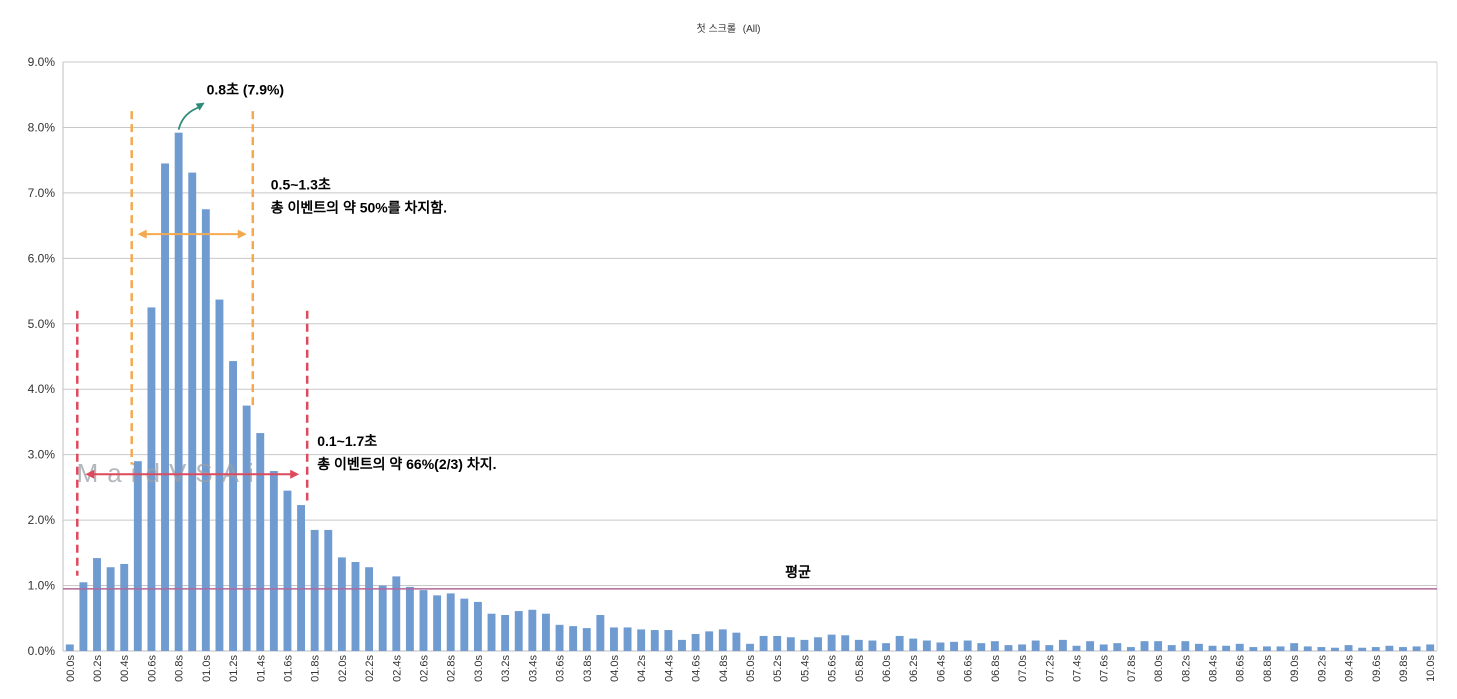 This screenshot has width=1457, height=699. What do you see at coordinates (125, 668) in the screenshot?
I see `x-tick-label: 00.4s` at bounding box center [125, 668].